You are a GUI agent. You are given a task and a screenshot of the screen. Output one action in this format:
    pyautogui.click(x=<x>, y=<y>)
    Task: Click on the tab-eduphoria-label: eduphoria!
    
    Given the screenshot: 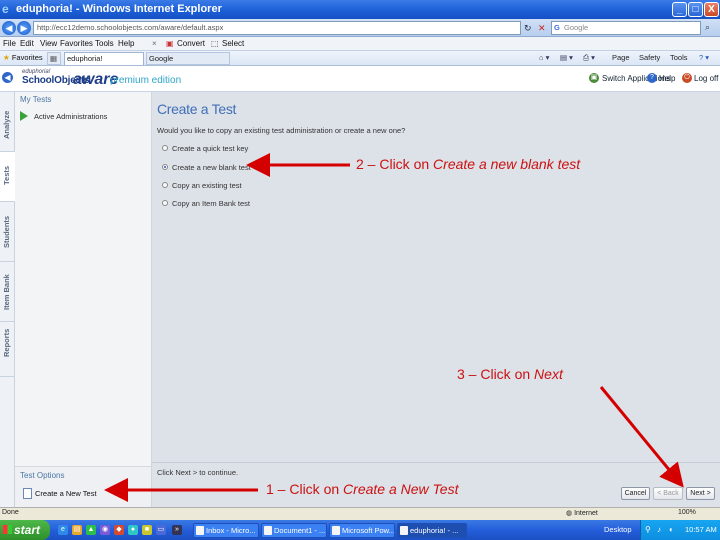 What is the action you would take?
    pyautogui.click(x=85, y=58)
    